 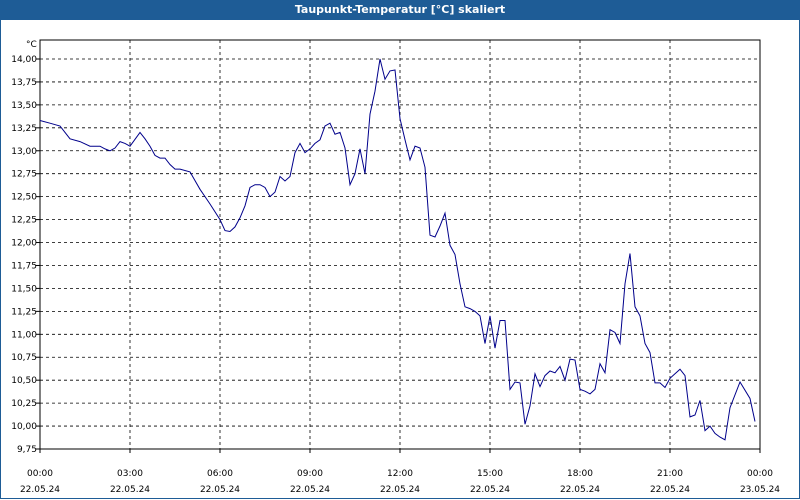 I want to click on y-axis-unit-label: °C, so click(x=31, y=45).